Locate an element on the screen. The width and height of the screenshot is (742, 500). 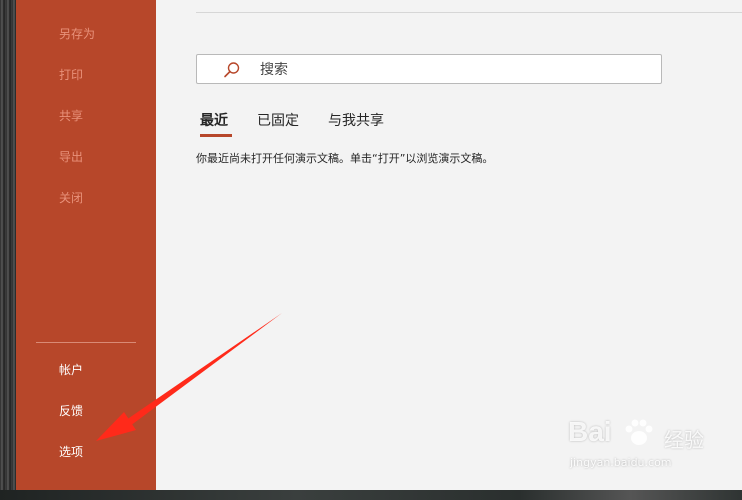
header-divider is located at coordinates (469, 12).